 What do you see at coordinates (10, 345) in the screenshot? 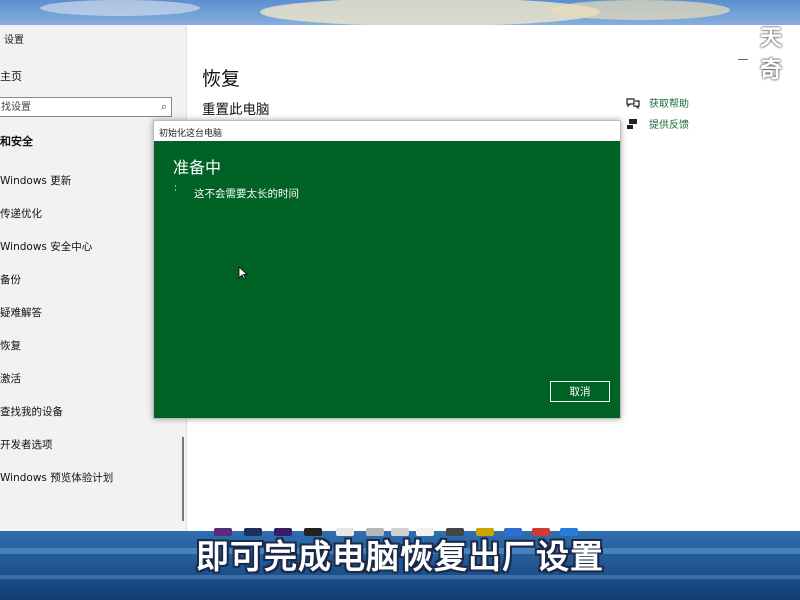
I see `sidebar-item-recovery: 恢复` at bounding box center [10, 345].